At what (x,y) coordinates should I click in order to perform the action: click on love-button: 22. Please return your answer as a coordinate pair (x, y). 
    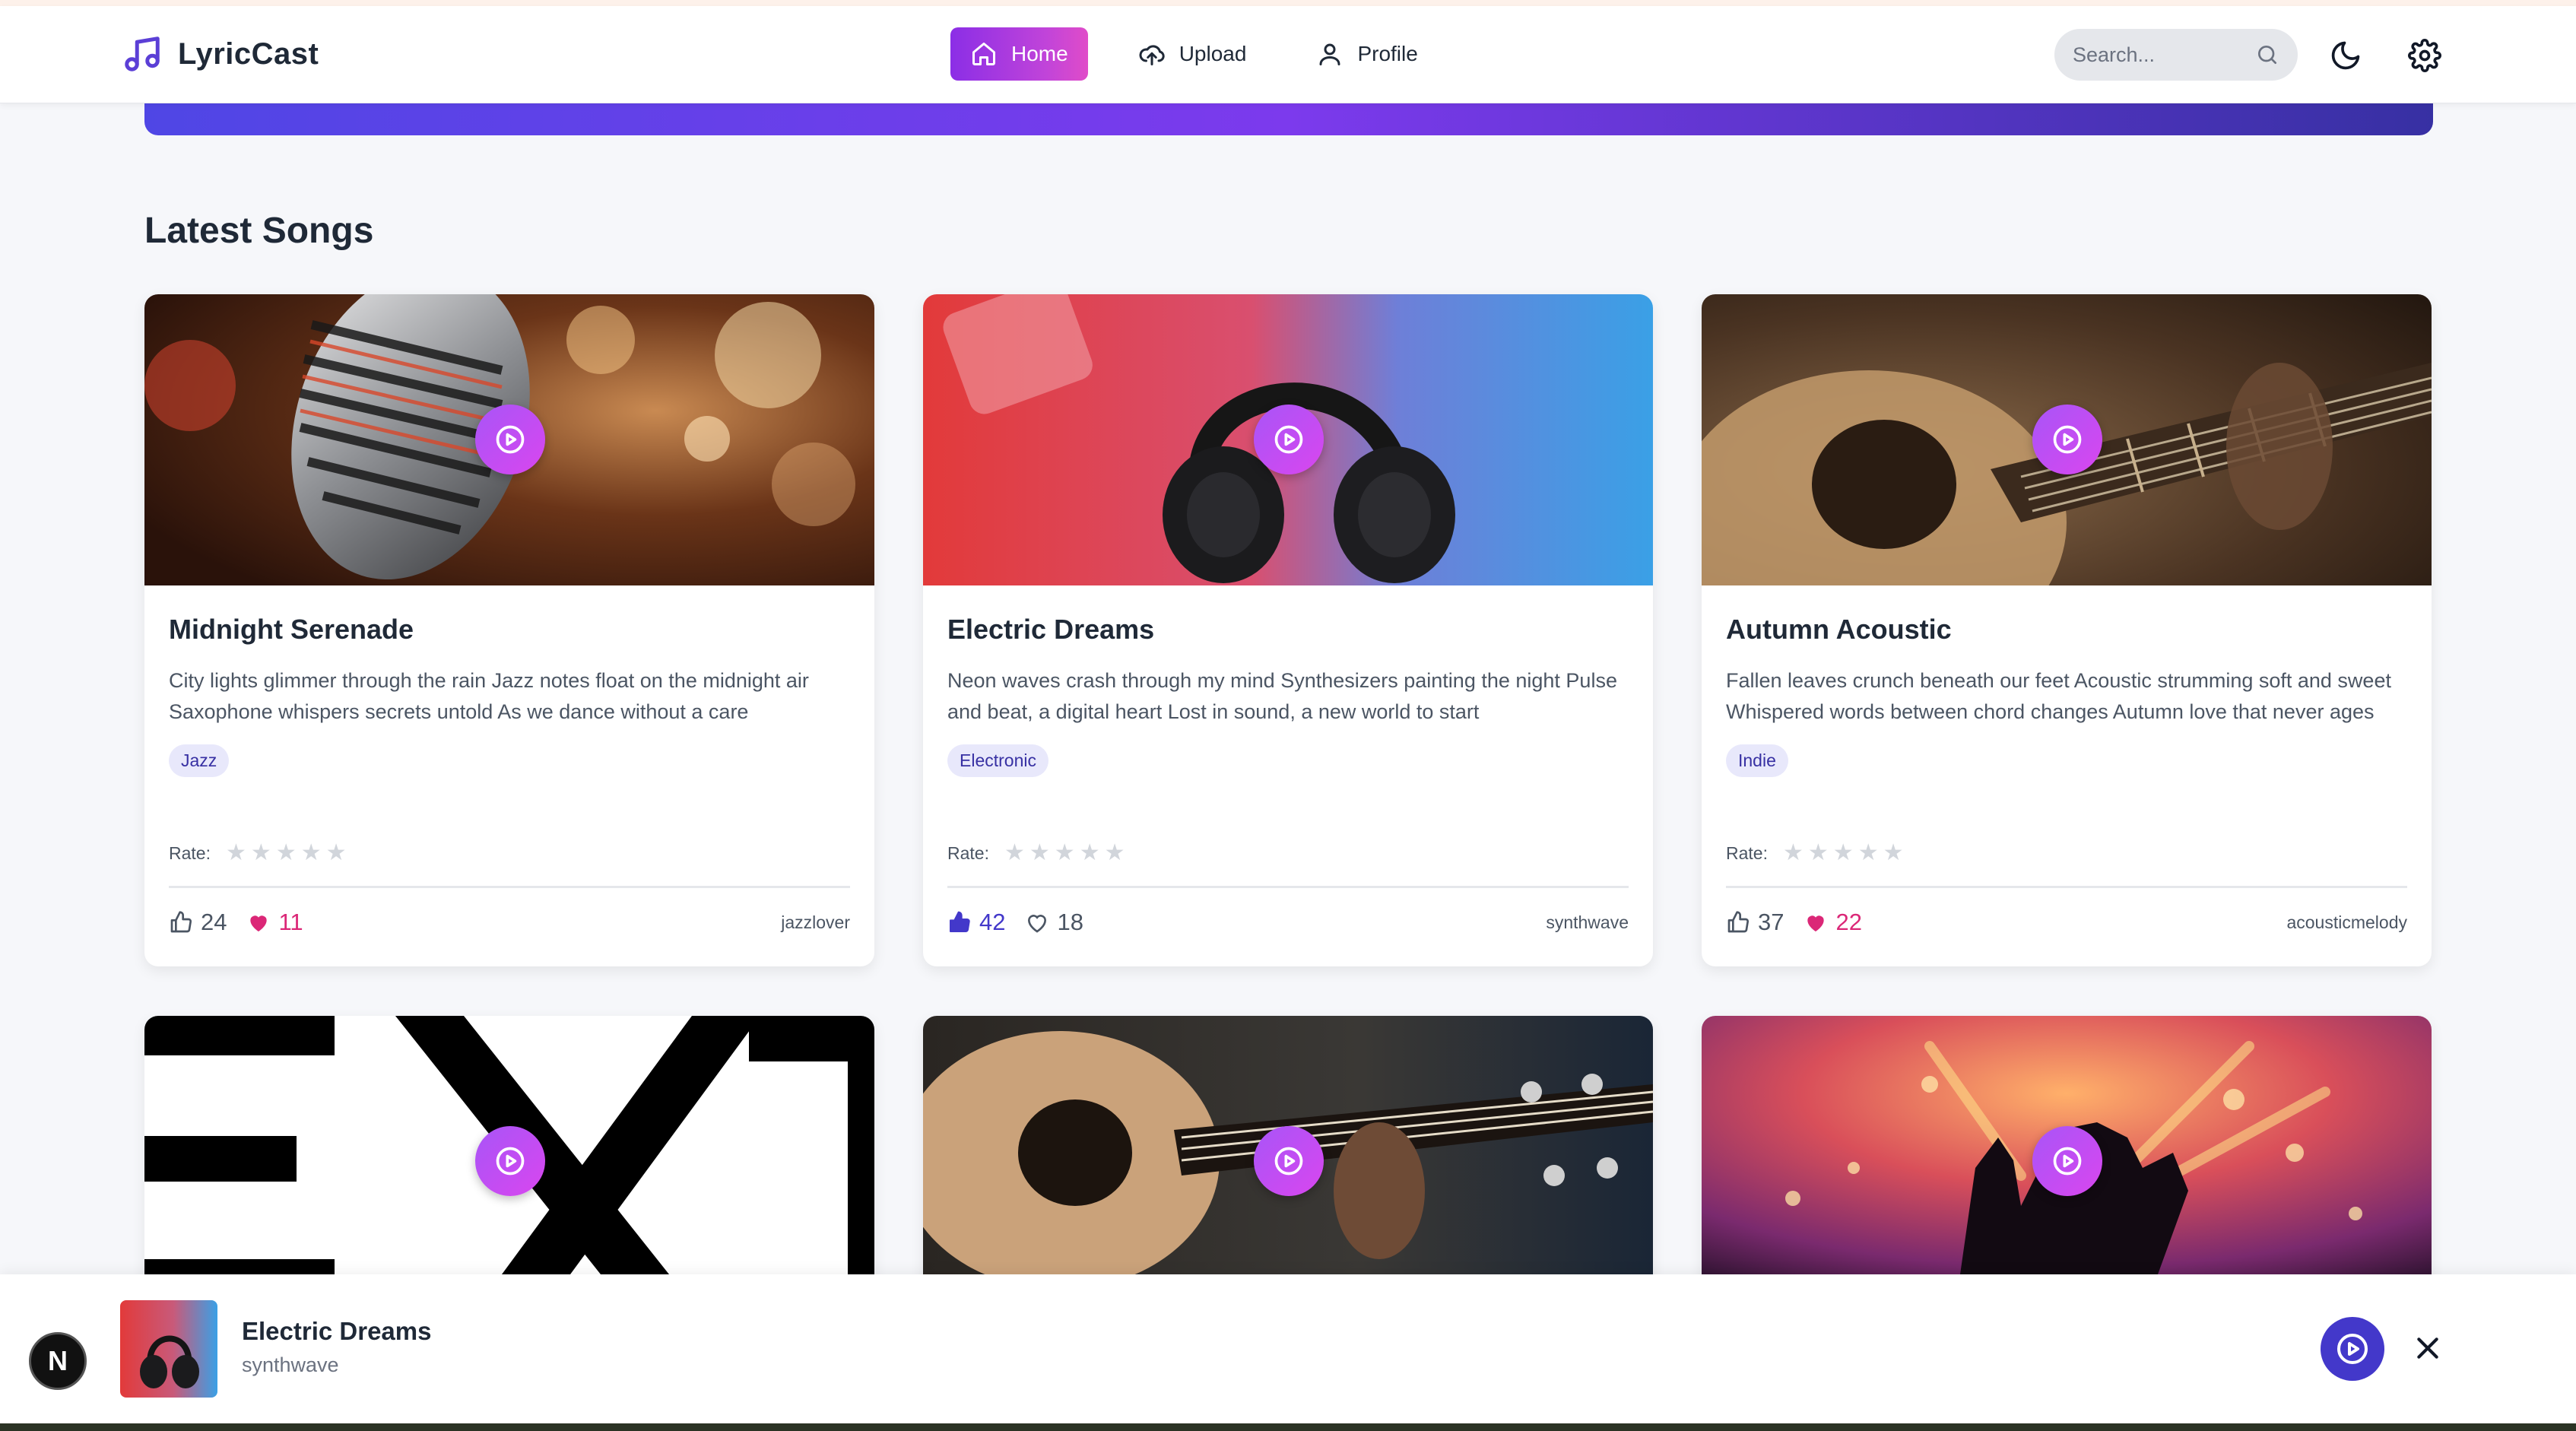
    Looking at the image, I should click on (1833, 922).